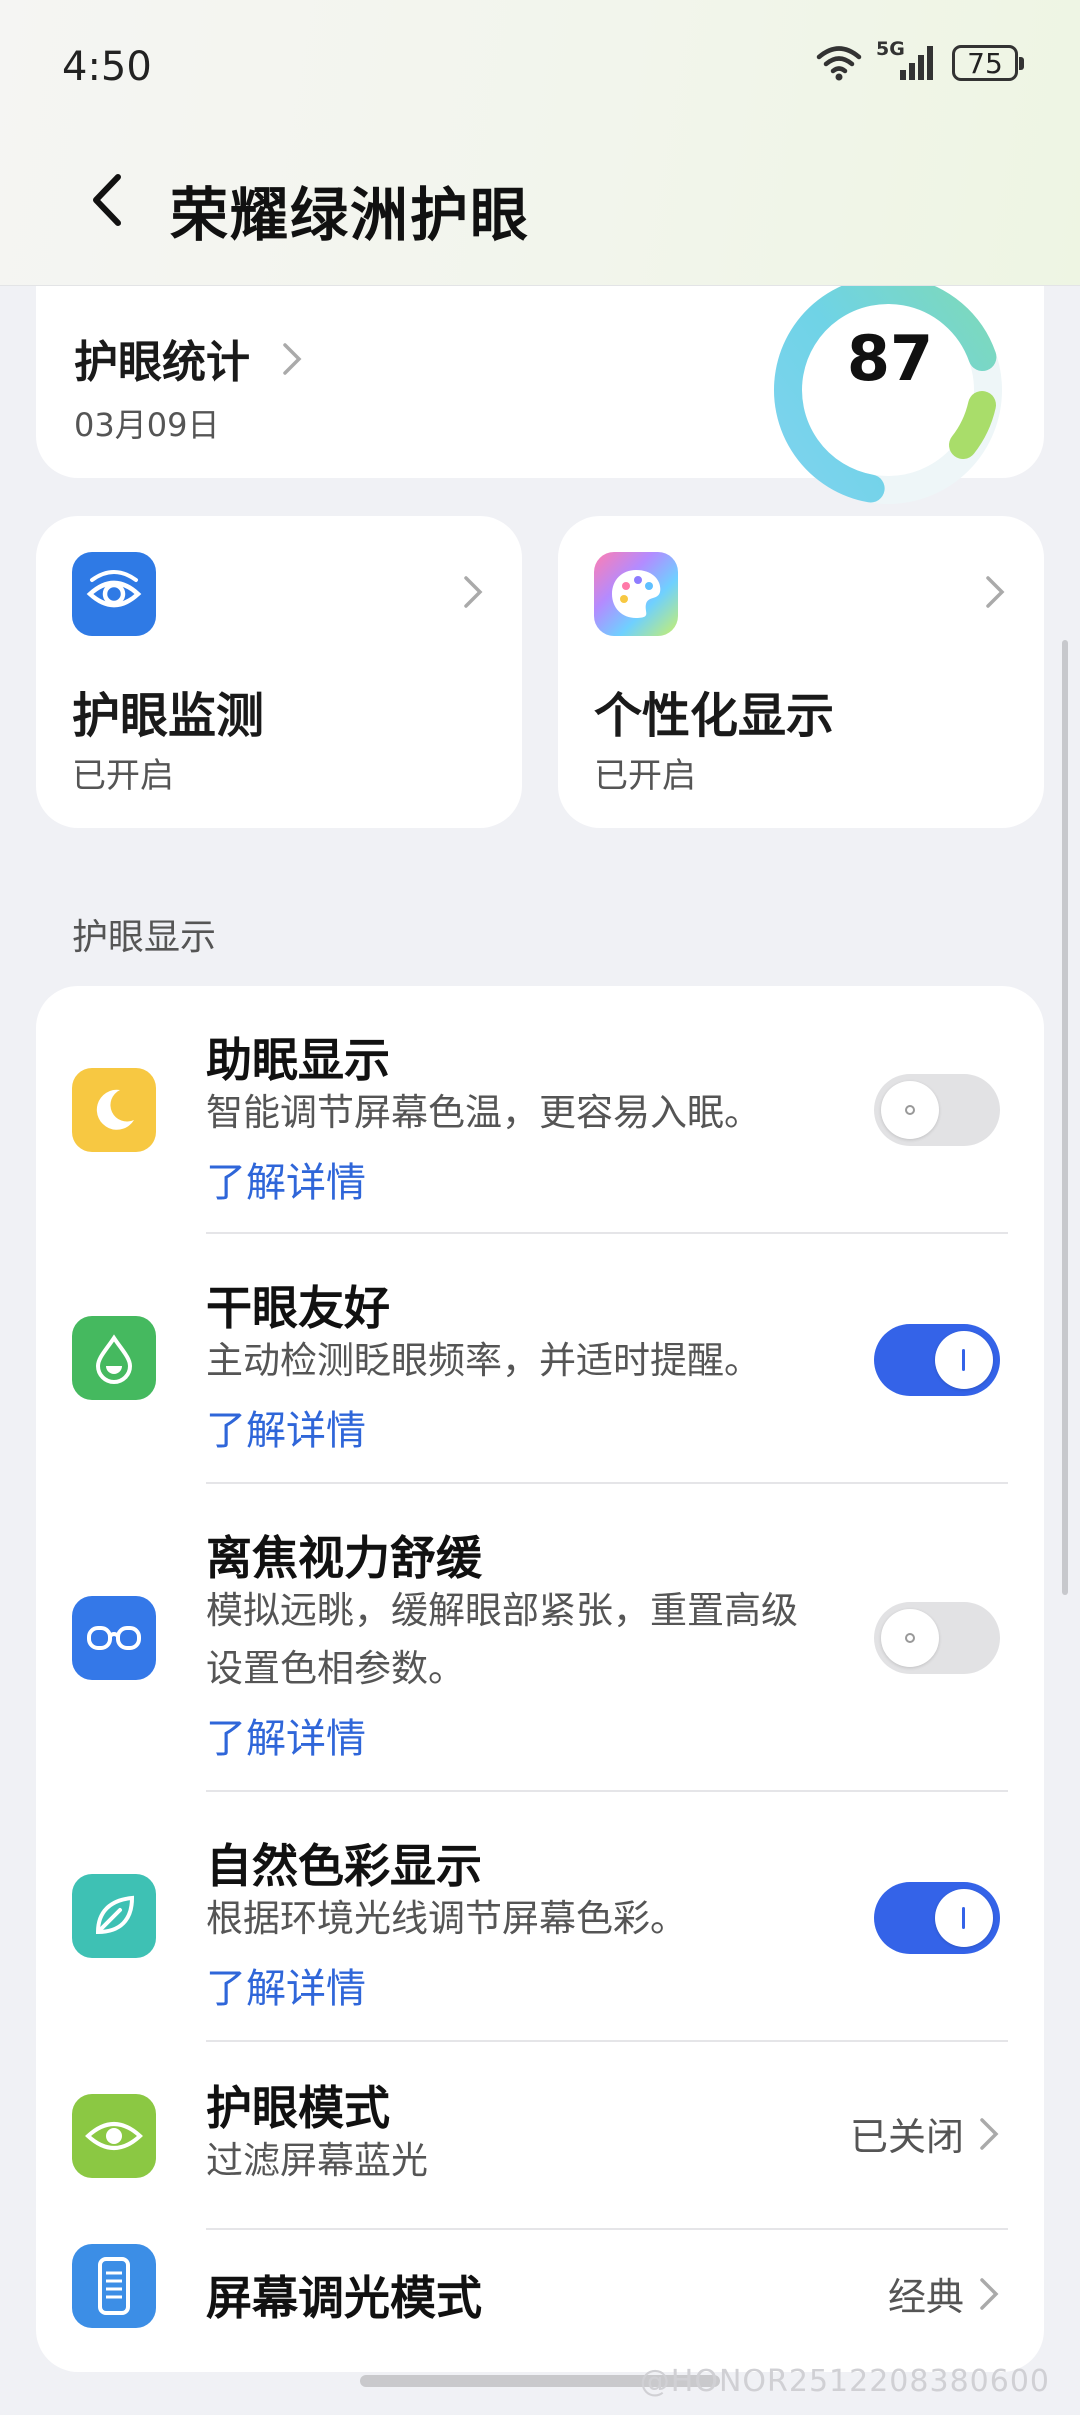  Describe the element at coordinates (801, 672) in the screenshot. I see `personalized-display-card: 个性化显示 已开启` at that location.